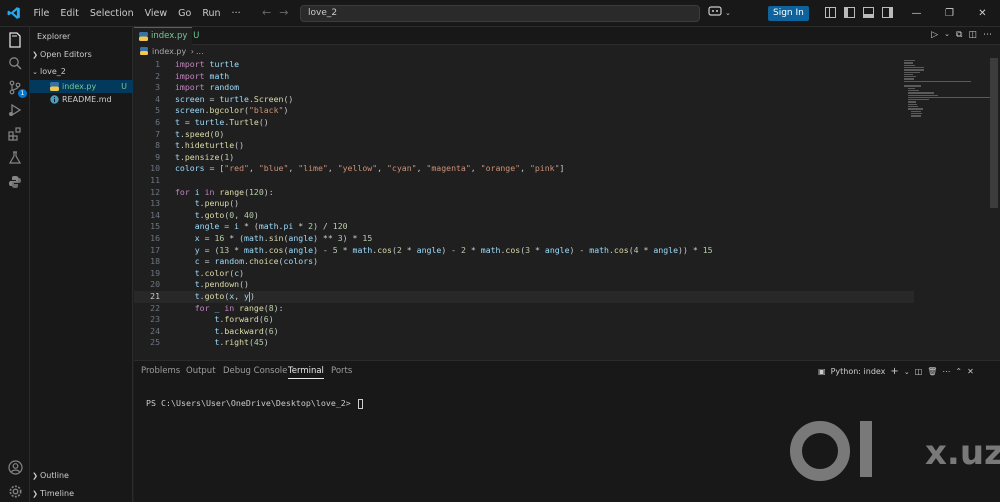 The width and height of the screenshot is (1000, 502). I want to click on minimap, so click(946, 208).